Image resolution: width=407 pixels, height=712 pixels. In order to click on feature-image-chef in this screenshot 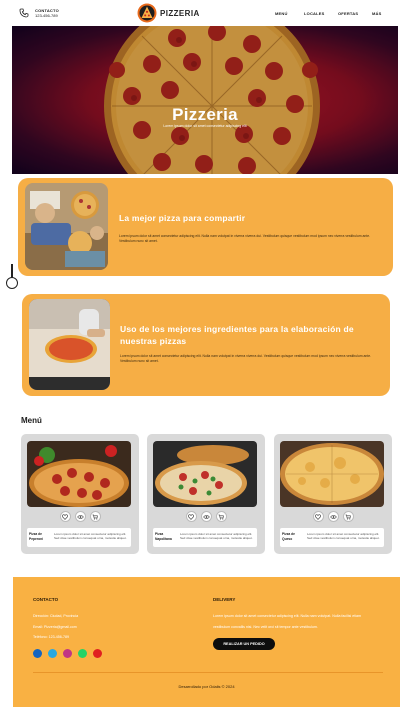, I will do `click(69, 344)`.